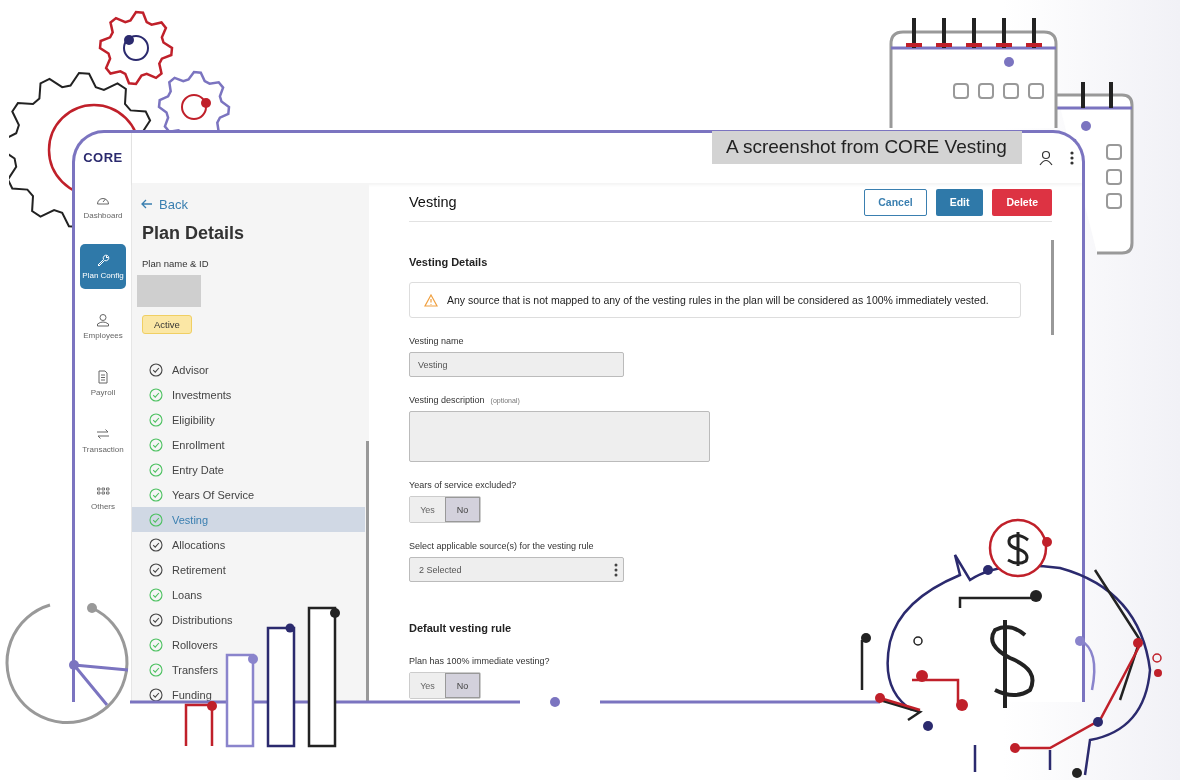 This screenshot has width=1180, height=780. What do you see at coordinates (248, 569) in the screenshot?
I see `step-item: Retirement` at bounding box center [248, 569].